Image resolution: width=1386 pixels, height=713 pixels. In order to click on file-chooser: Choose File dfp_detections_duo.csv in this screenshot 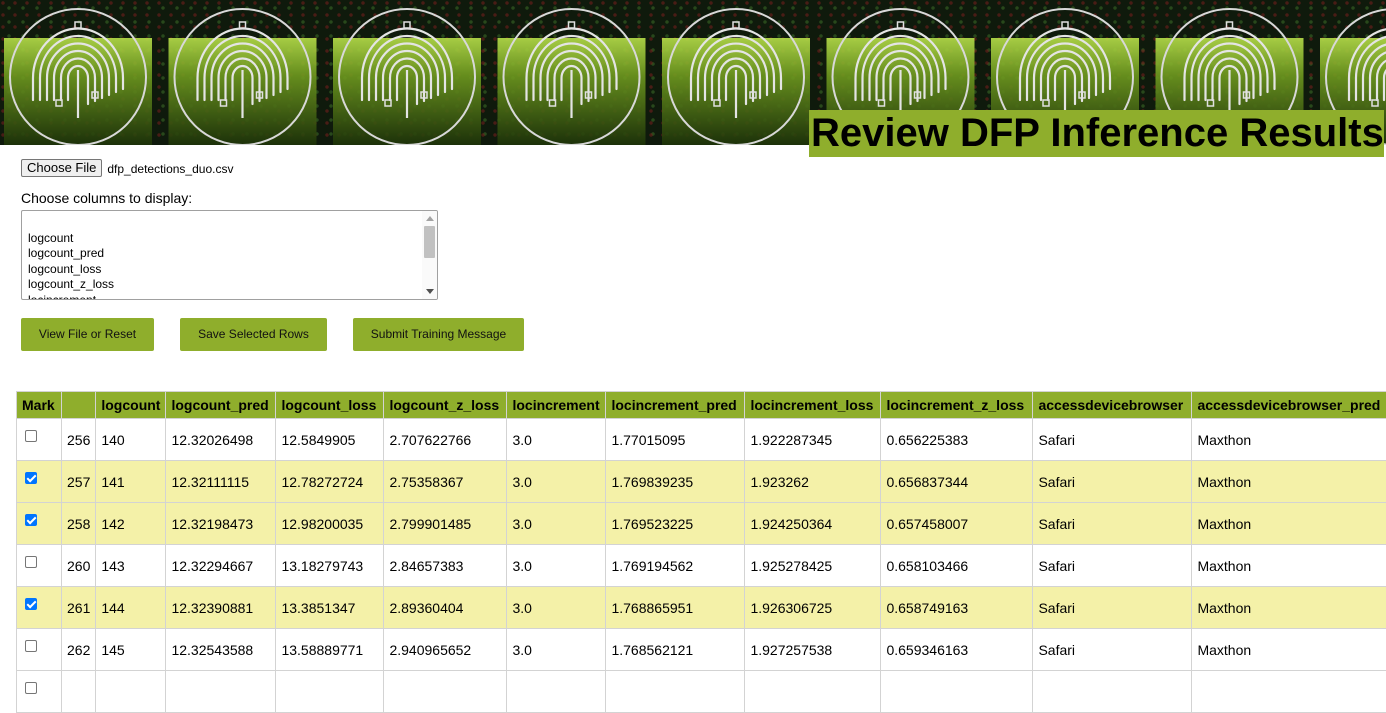, I will do `click(127, 168)`.